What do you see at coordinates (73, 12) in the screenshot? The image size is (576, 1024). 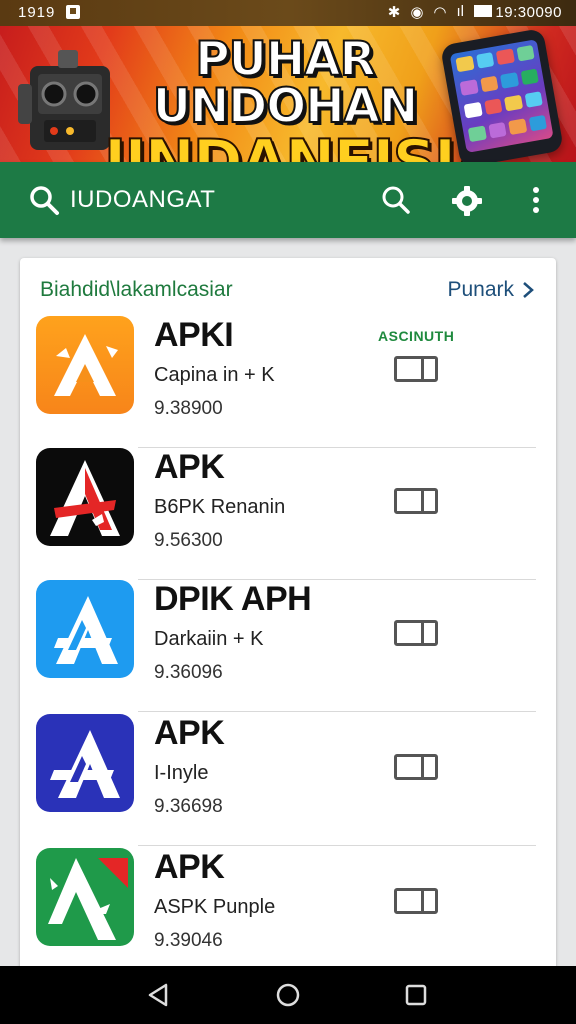 I see `notification-icon` at bounding box center [73, 12].